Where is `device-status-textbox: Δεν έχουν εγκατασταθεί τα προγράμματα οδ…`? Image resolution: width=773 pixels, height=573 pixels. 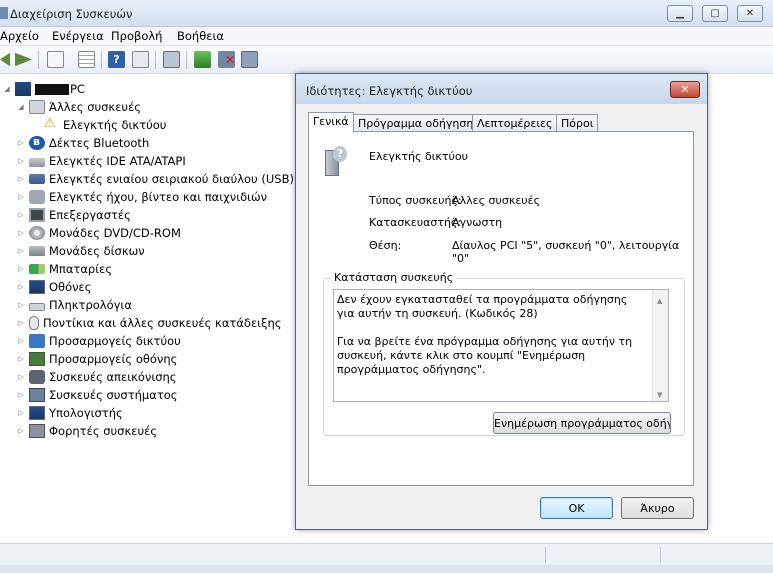 device-status-textbox: Δεν έχουν εγκατασταθεί τα προγράμματα οδ… is located at coordinates (501, 345).